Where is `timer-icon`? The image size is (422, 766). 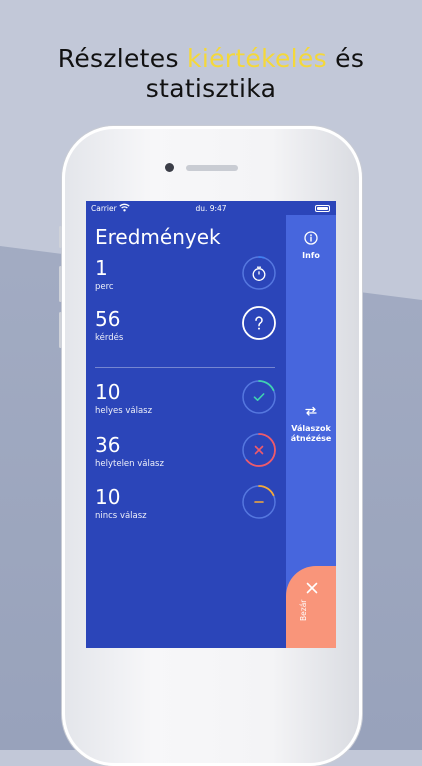
timer-icon is located at coordinates (259, 273).